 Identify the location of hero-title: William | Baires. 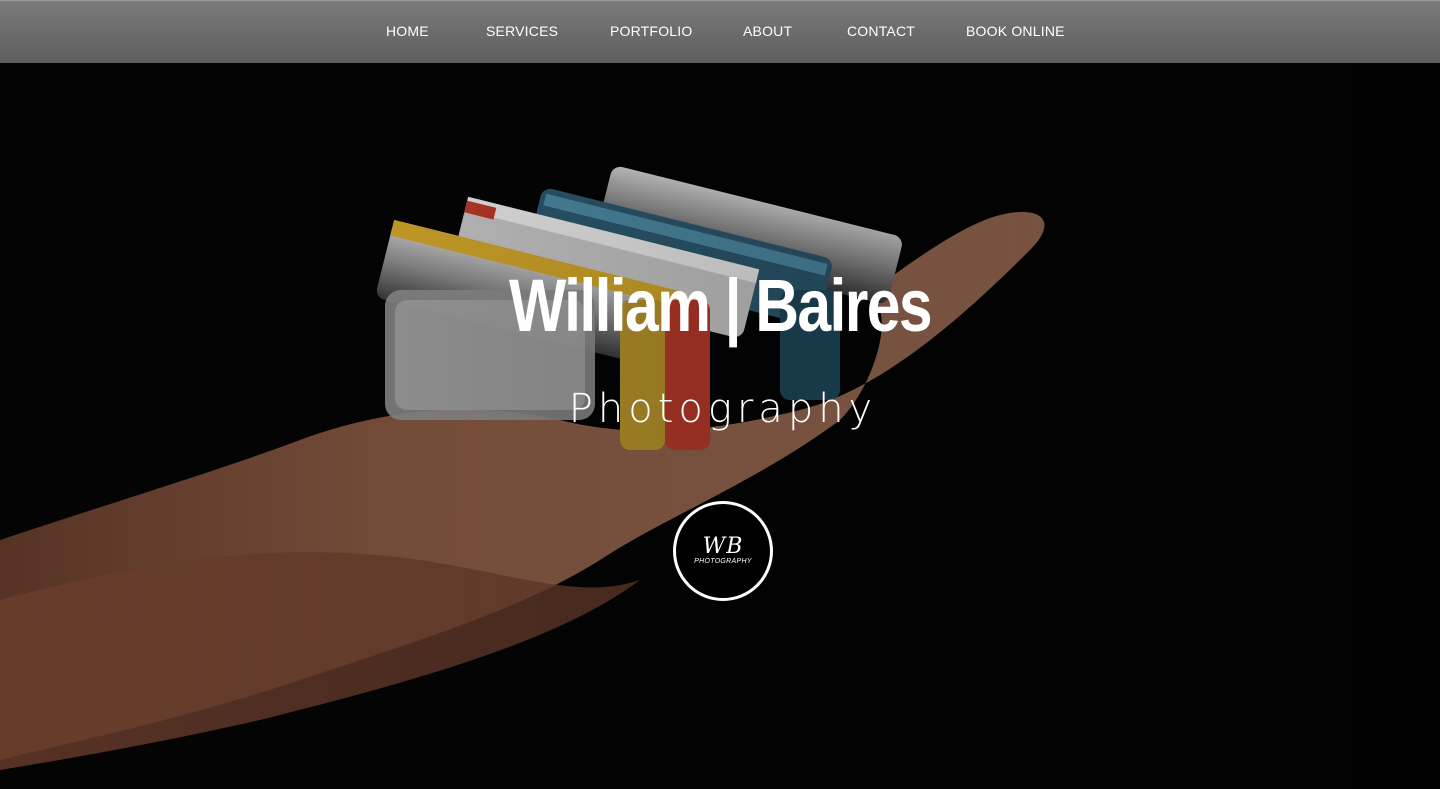
(721, 305).